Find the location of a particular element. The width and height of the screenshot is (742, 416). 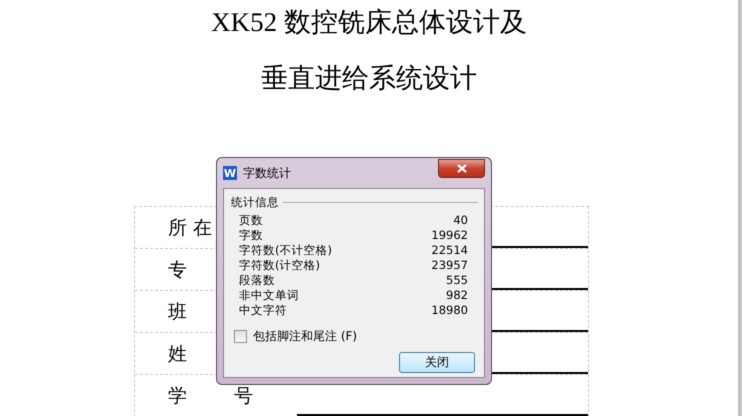

stat-value: 982 is located at coordinates (457, 295).